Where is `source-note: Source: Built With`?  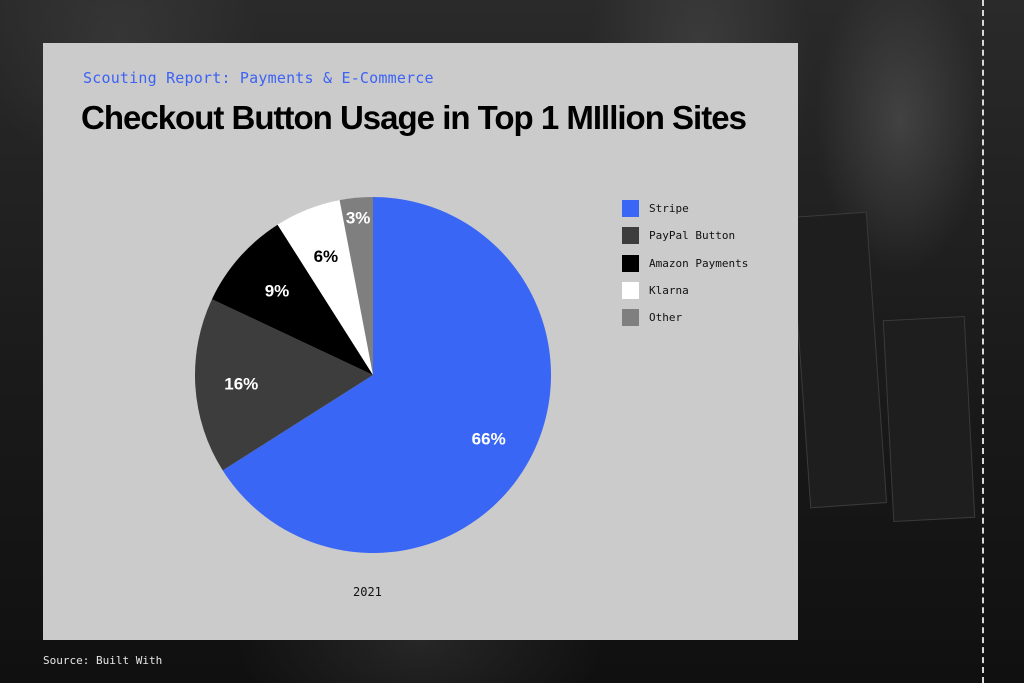 source-note: Source: Built With is located at coordinates (103, 660).